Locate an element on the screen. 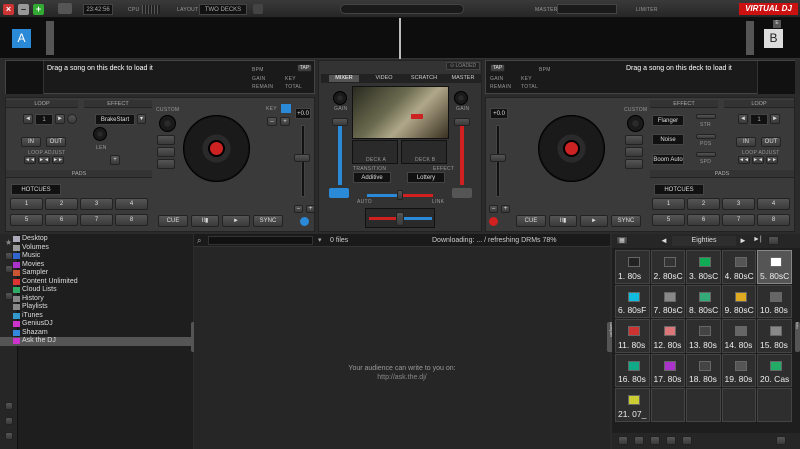  sampler-tile: 20. Cas is located at coordinates (774, 370).